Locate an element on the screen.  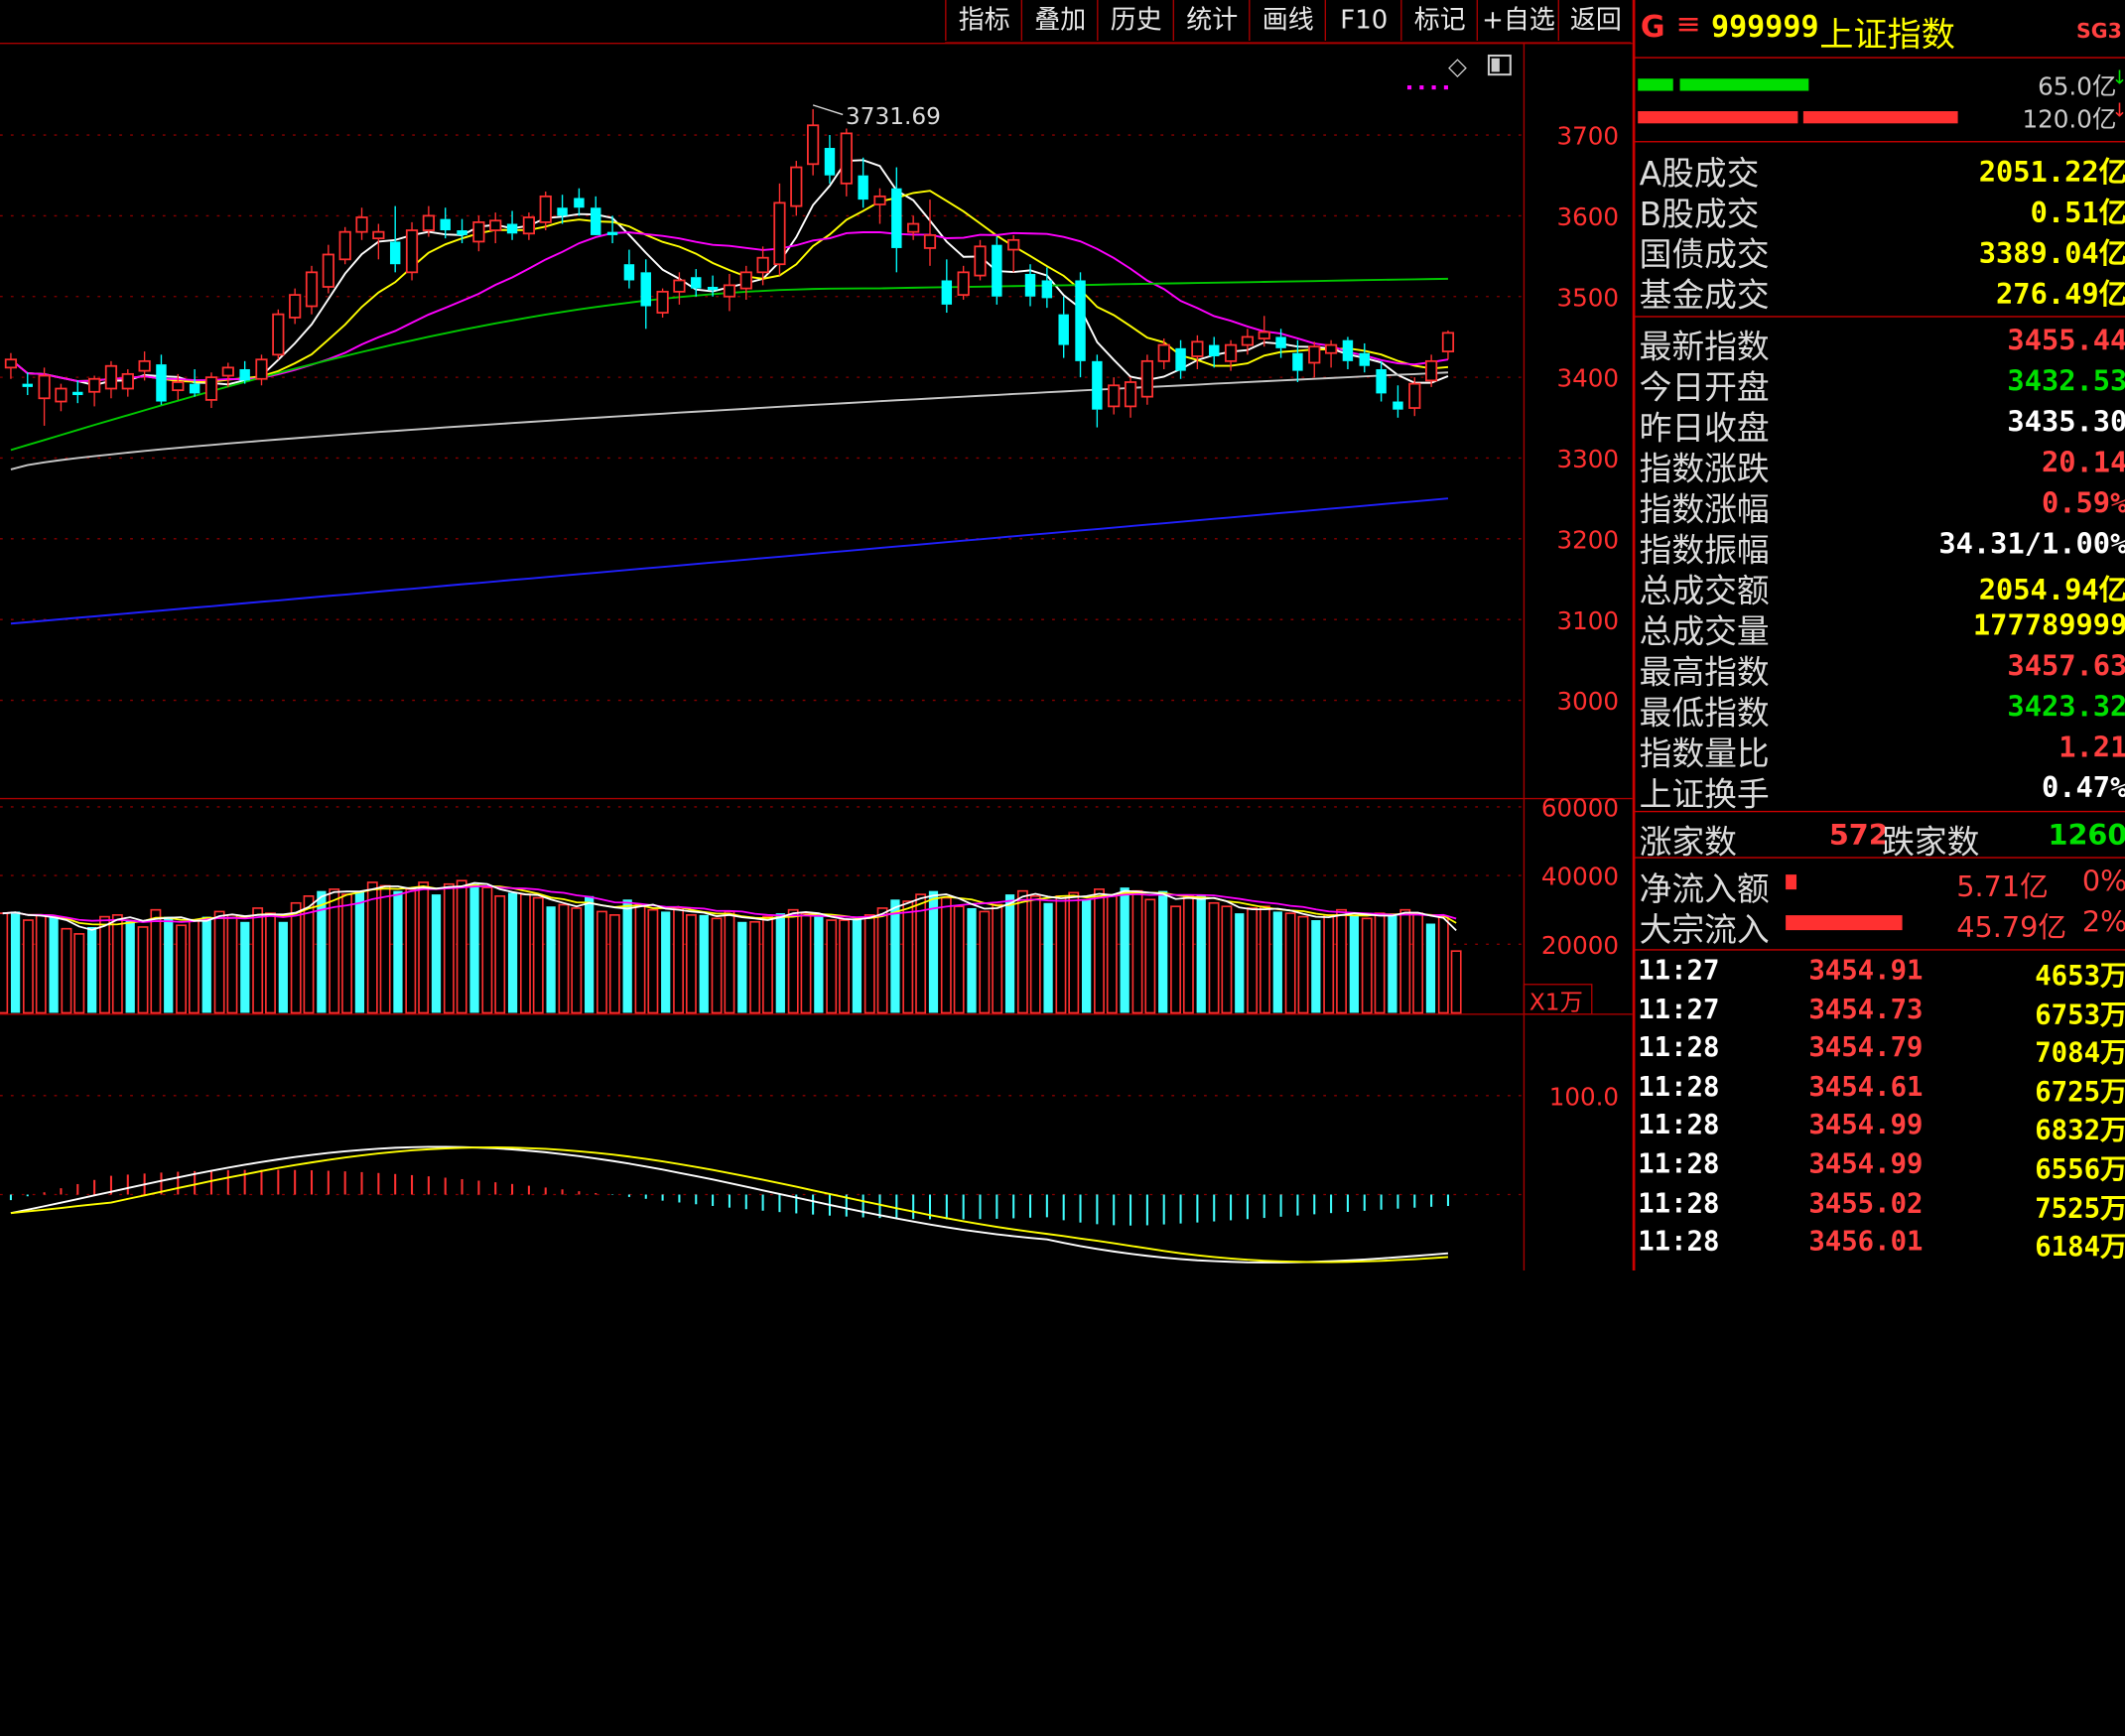
stat-value: 3389.04亿 is located at coordinates (2051, 253).